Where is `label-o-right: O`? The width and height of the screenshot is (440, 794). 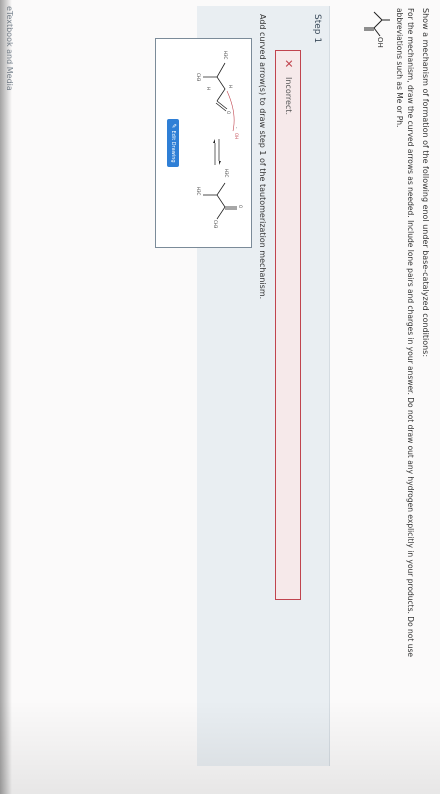 label-o-right: O is located at coordinates (240, 206).